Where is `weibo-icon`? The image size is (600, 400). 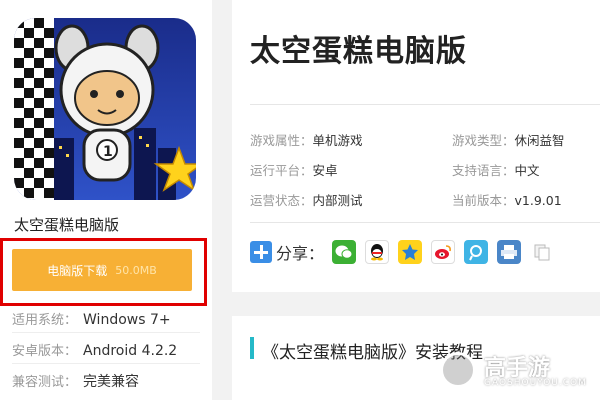
weibo-icon is located at coordinates (443, 252).